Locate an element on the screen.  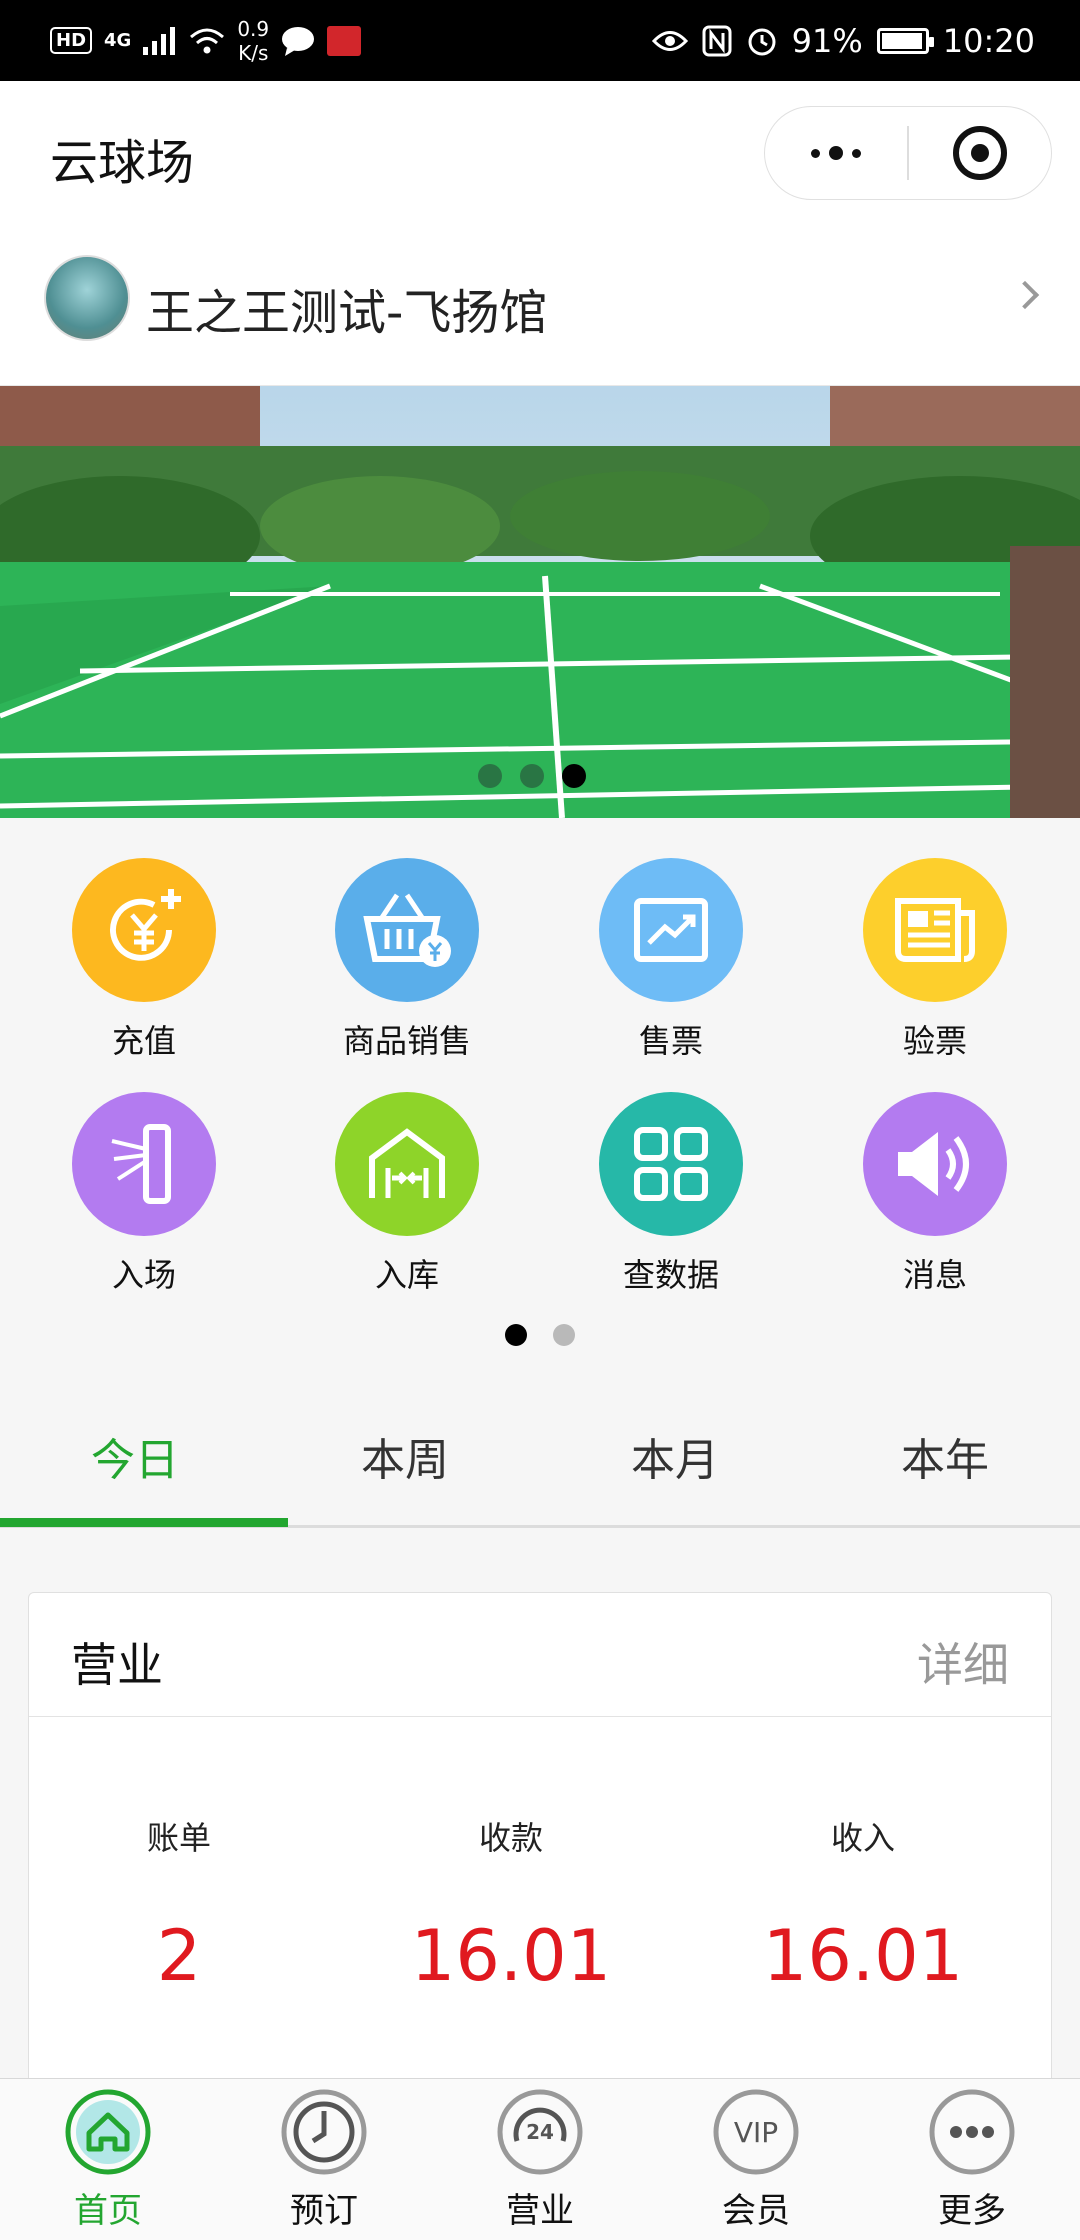
period-tabs: 今日 本周 本月 本年 is located at coordinates (540, 1448).